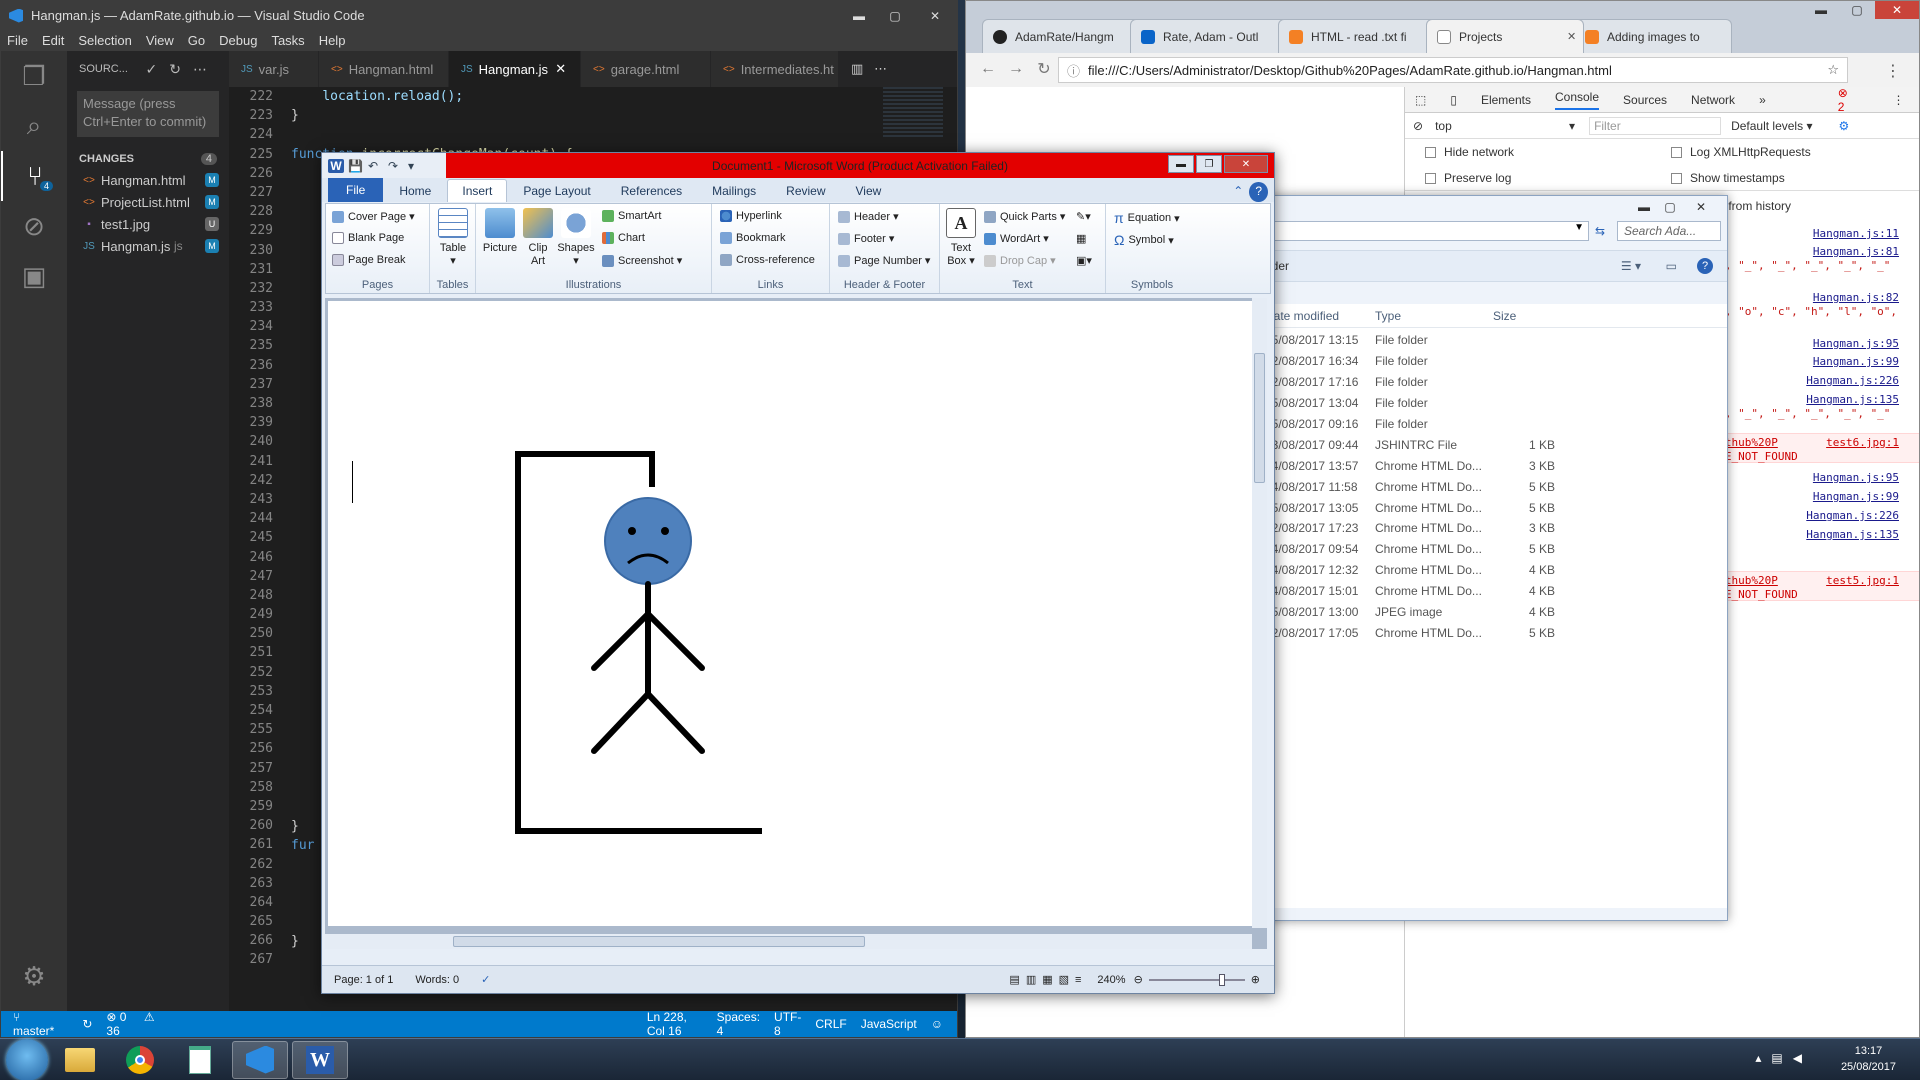 Image resolution: width=1920 pixels, height=1080 pixels. What do you see at coordinates (556, 191) in the screenshot?
I see `tab-page-layout: Page Layout` at bounding box center [556, 191].